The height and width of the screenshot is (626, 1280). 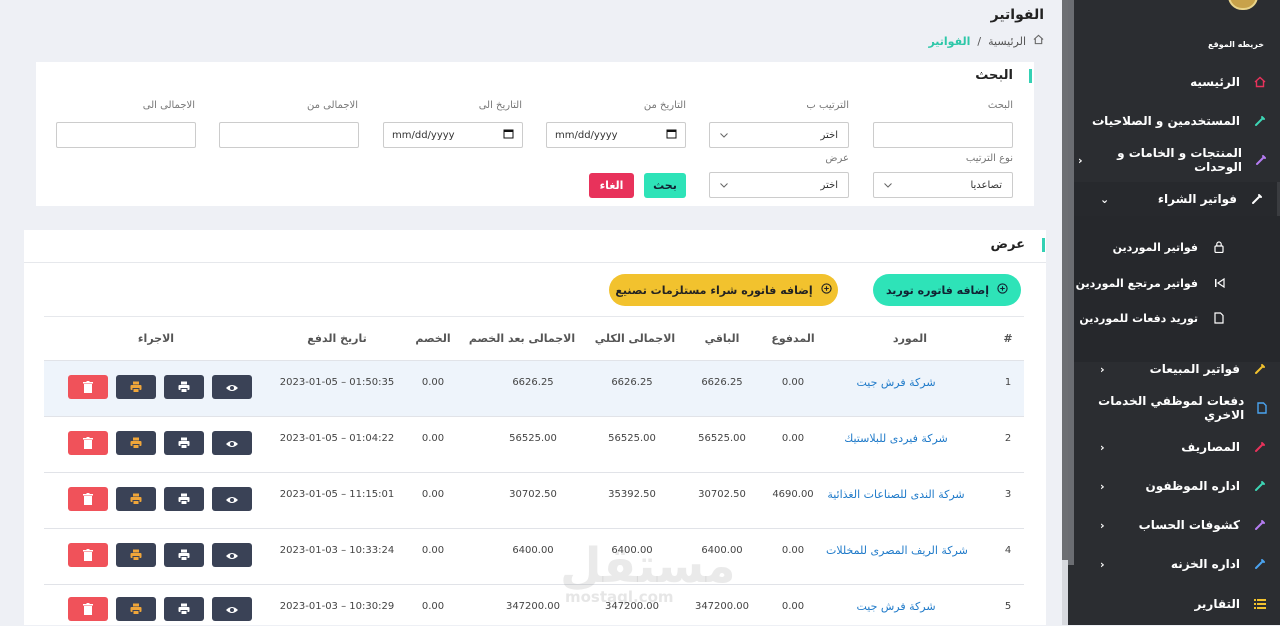 I want to click on sidebar-item-users: المستخدمين و الصلاحيات ›, so click(x=1177, y=121).